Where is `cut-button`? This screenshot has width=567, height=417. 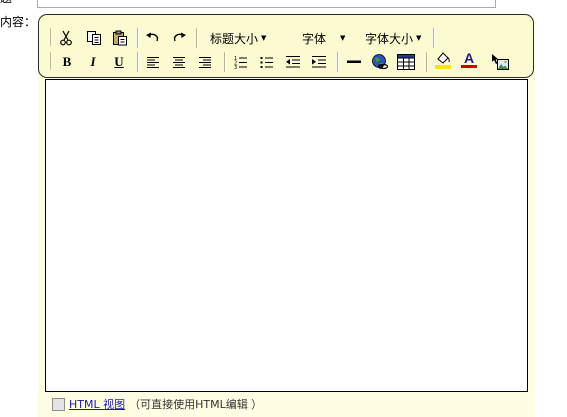
cut-button is located at coordinates (66, 38).